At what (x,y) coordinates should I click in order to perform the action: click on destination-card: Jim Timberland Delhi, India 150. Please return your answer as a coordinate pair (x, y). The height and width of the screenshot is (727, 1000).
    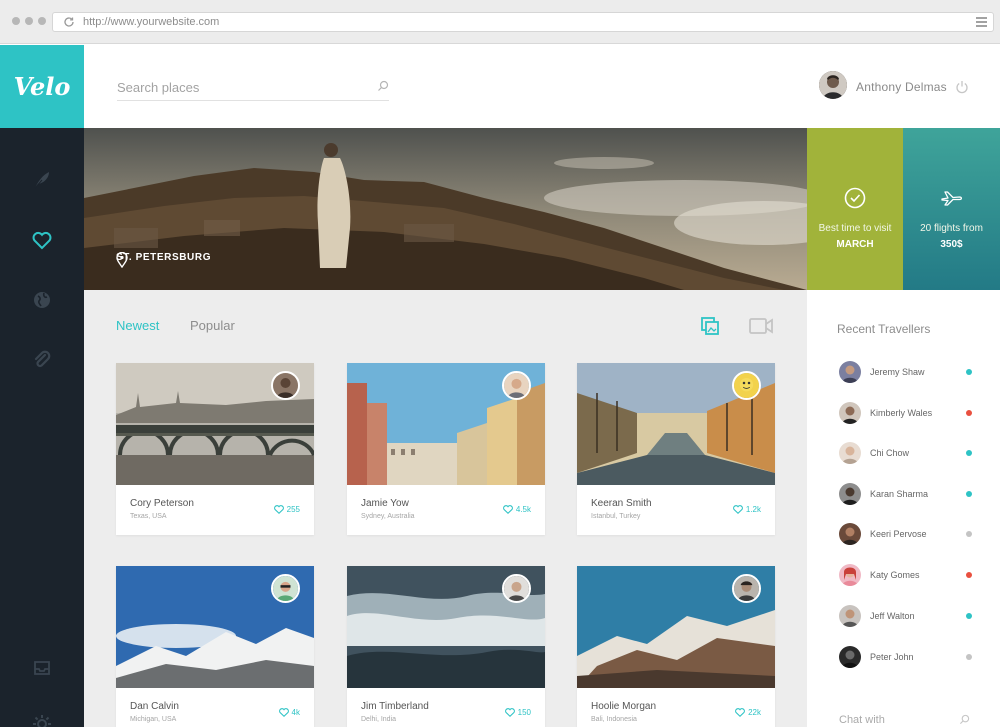
    Looking at the image, I should click on (446, 646).